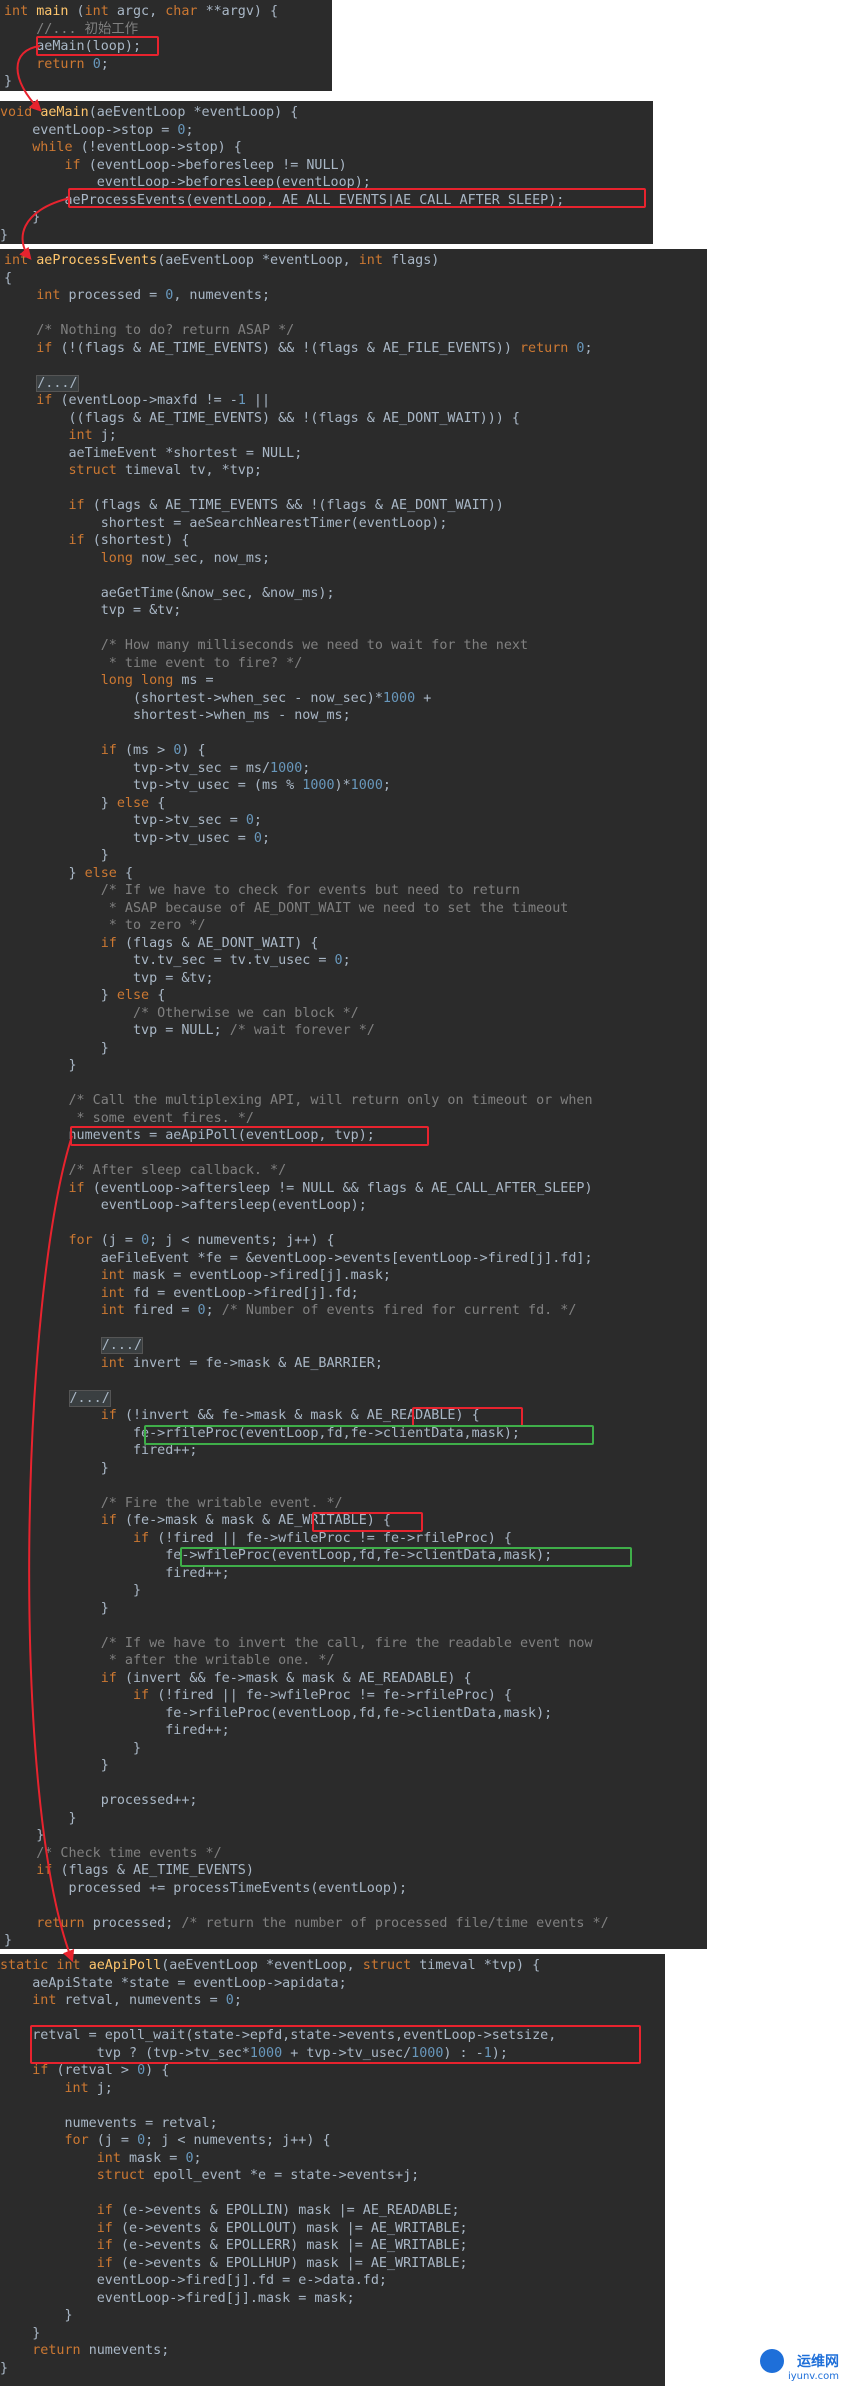 This screenshot has height=2386, width=845. Describe the element at coordinates (406, 1557) in the screenshot. I see `highlight-wfileproc-call` at that location.